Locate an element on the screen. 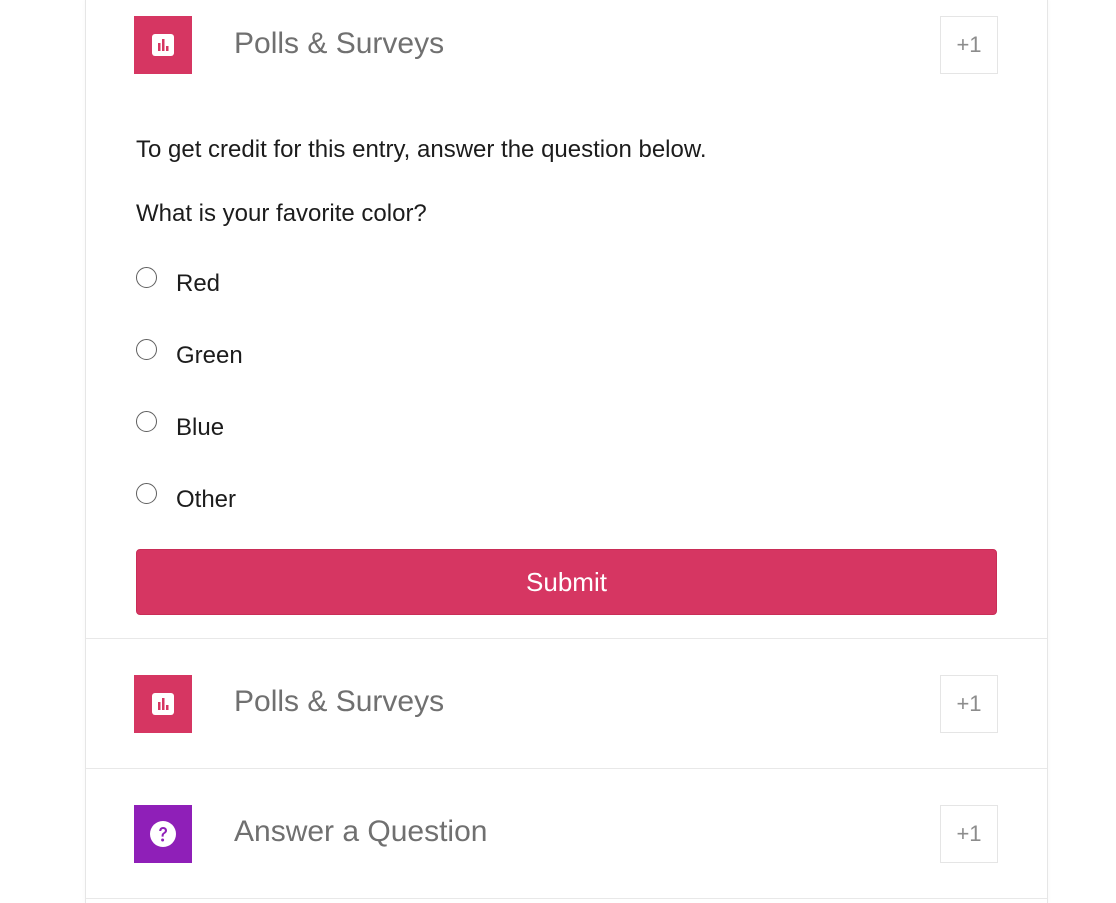 The height and width of the screenshot is (903, 1116). poll-option-other: Other is located at coordinates (286, 498).